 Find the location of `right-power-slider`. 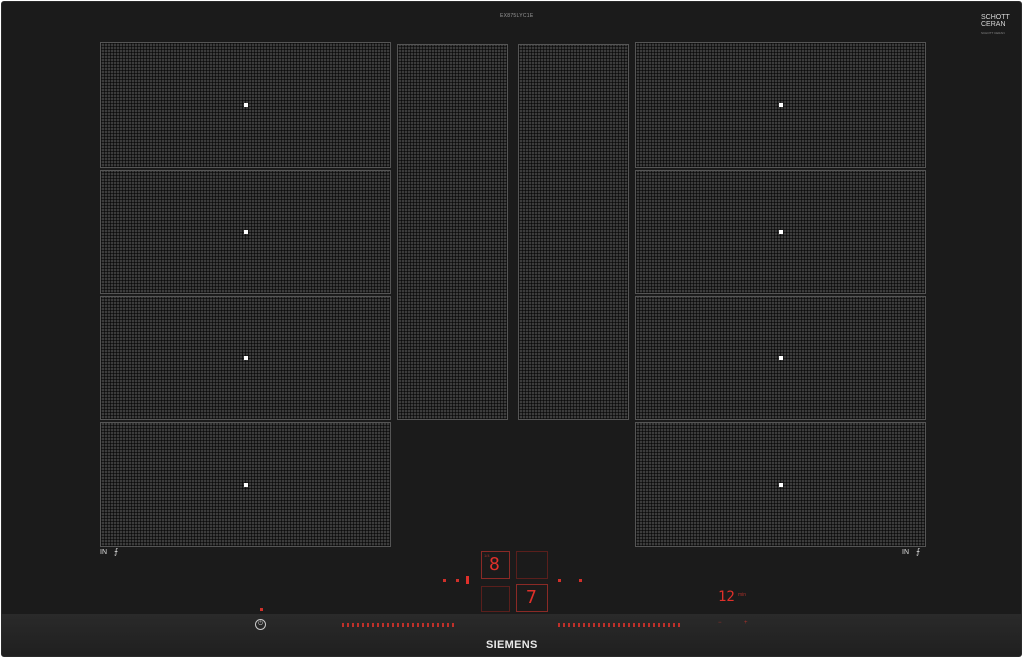

right-power-slider is located at coordinates (620, 625).